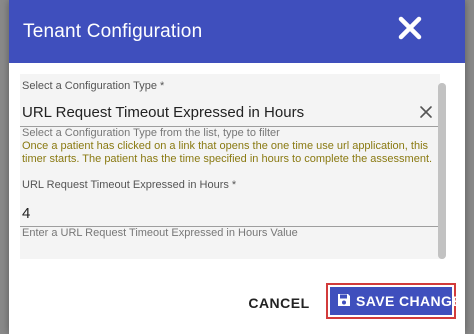 This screenshot has width=474, height=334. Describe the element at coordinates (113, 31) in the screenshot. I see `dialog-title: Tenant Configuration` at that location.